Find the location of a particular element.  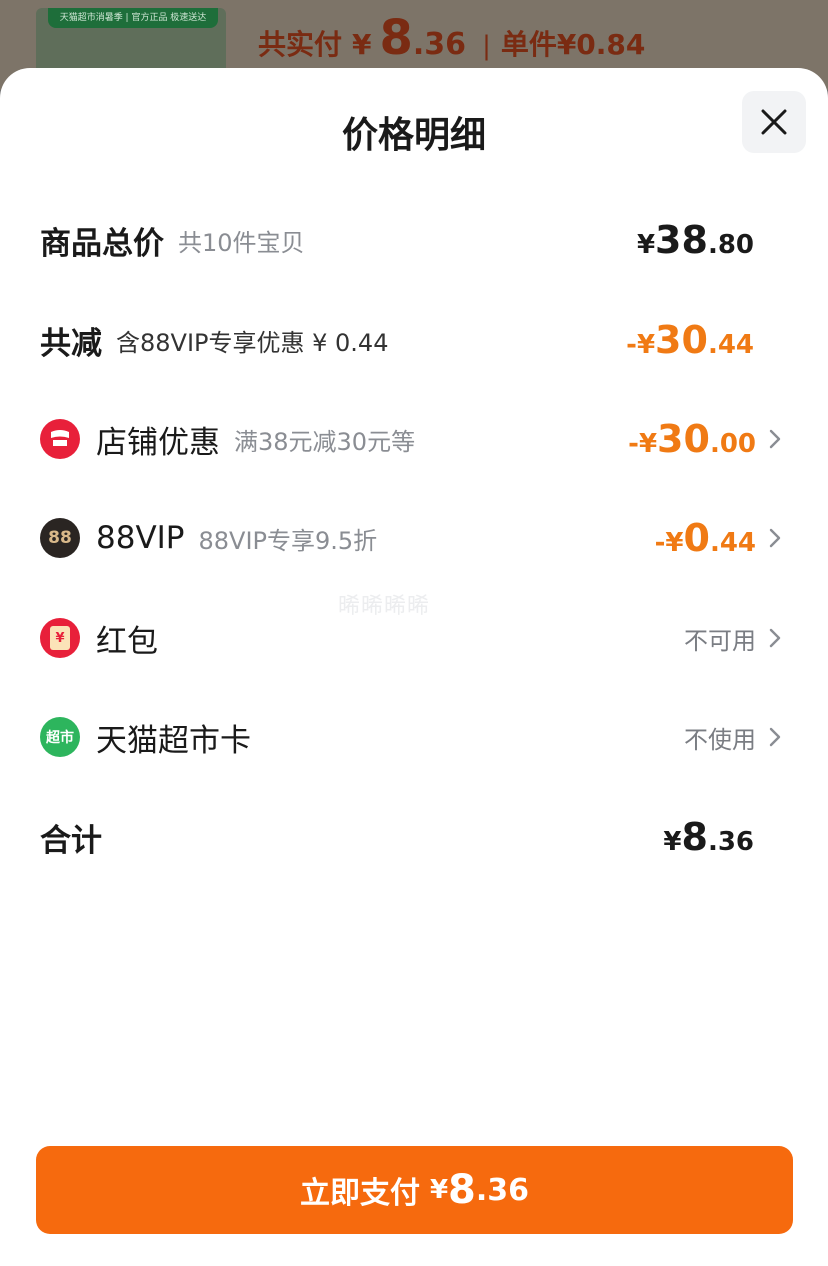

88vip-icon: 88 is located at coordinates (60, 538).